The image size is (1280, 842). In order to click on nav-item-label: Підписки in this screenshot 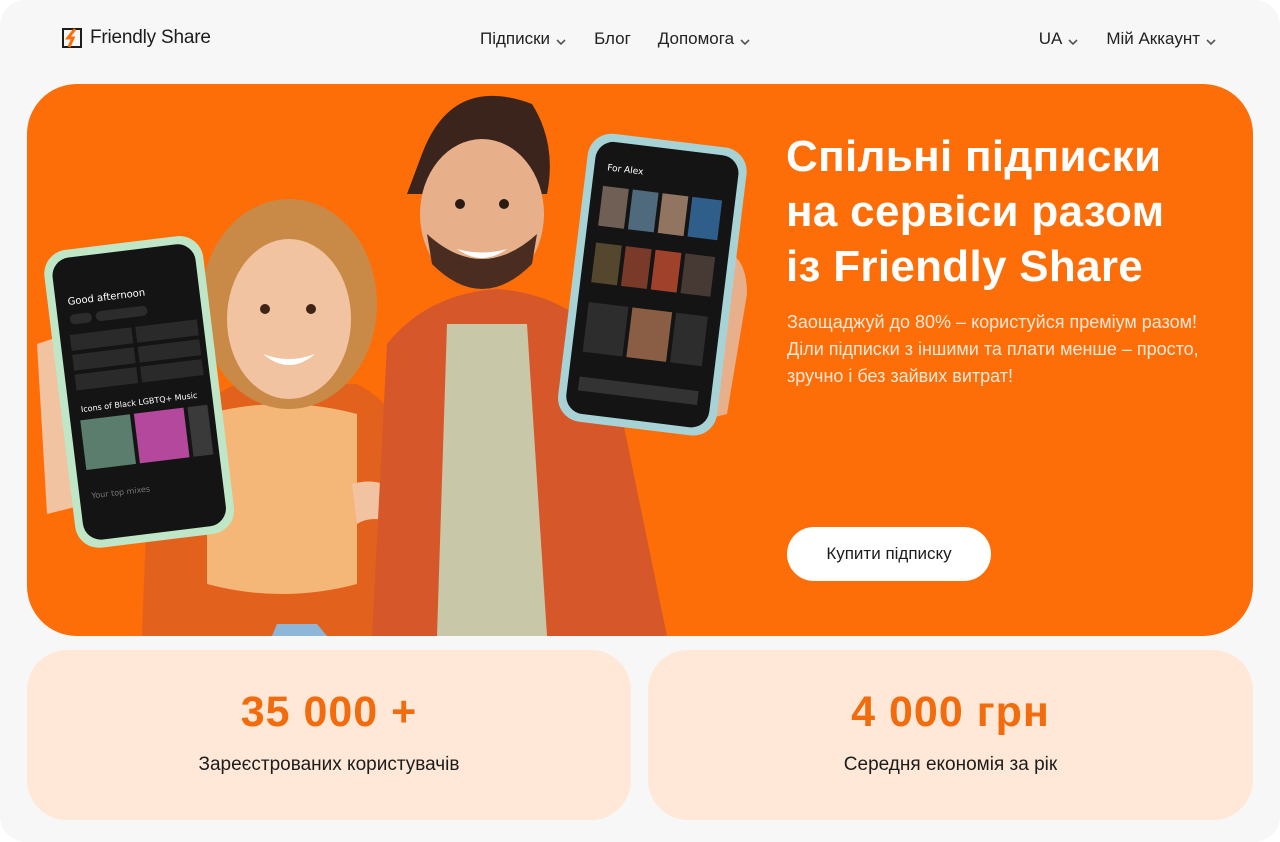, I will do `click(515, 38)`.